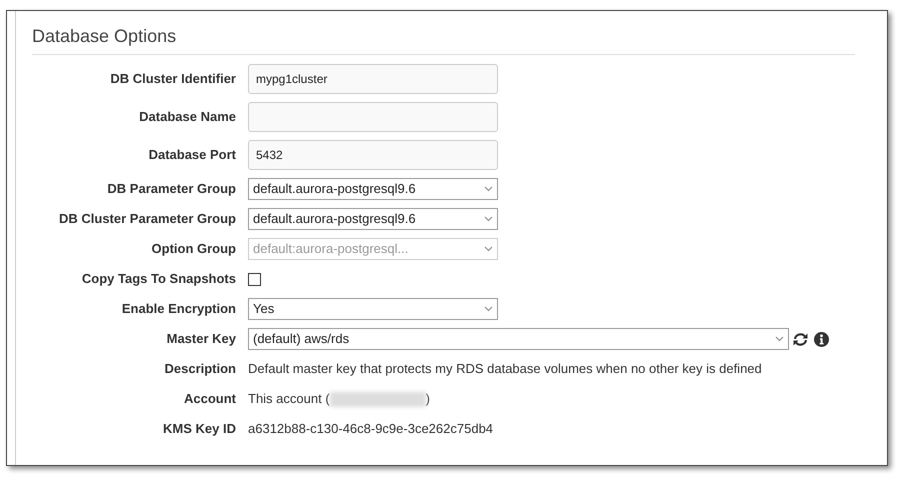 The height and width of the screenshot is (482, 900). Describe the element at coordinates (173, 79) in the screenshot. I see `field-label: DB Cluster Identifier` at that location.